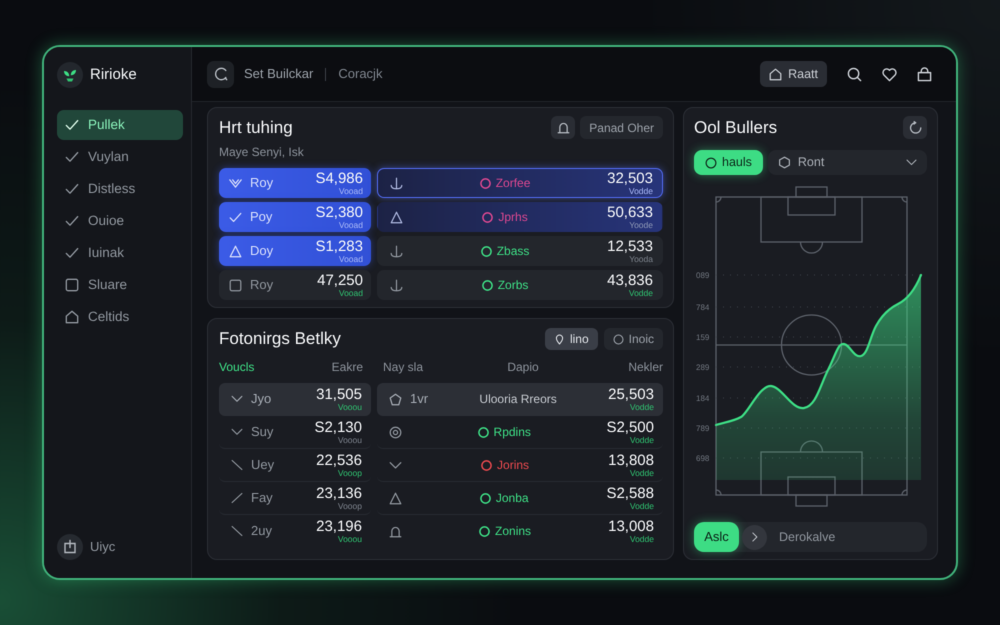 This screenshot has width=1000, height=625. Describe the element at coordinates (120, 157) in the screenshot. I see `sidebar-item: Vuylan` at that location.